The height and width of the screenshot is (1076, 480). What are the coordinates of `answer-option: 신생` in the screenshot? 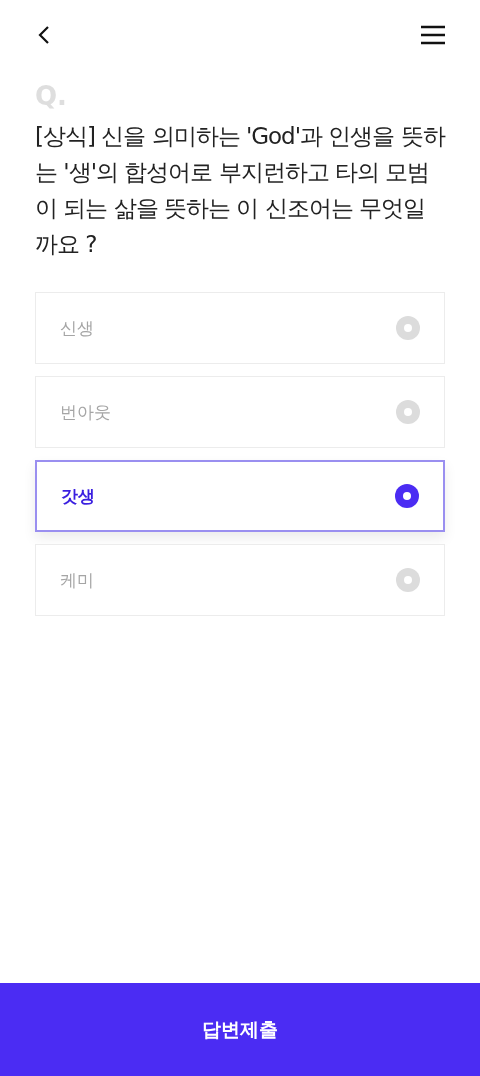 It's located at (240, 328).